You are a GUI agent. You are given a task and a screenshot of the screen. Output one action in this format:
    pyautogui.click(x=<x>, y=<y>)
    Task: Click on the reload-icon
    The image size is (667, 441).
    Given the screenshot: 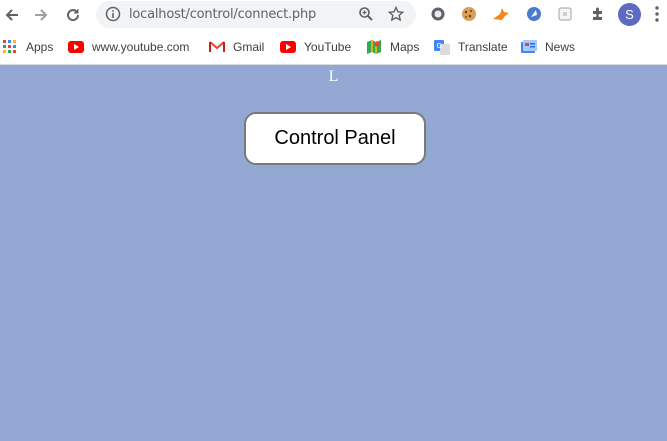 What is the action you would take?
    pyautogui.click(x=73, y=15)
    